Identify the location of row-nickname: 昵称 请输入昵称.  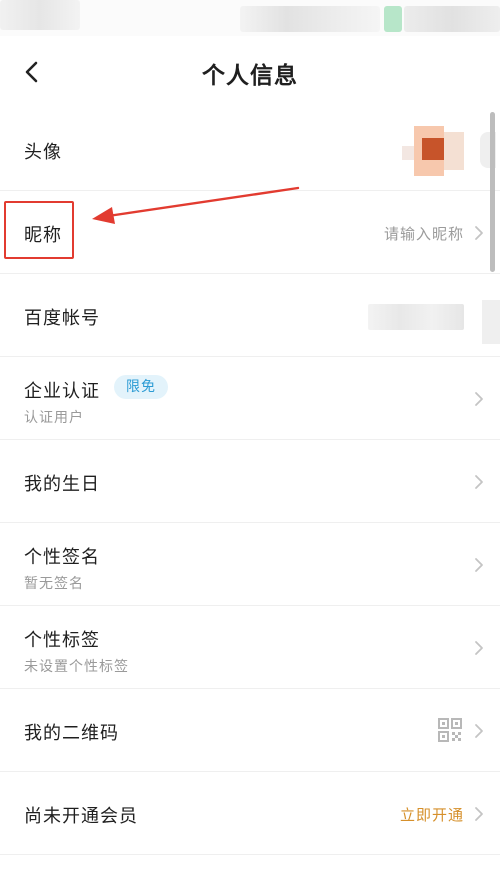
(250, 232).